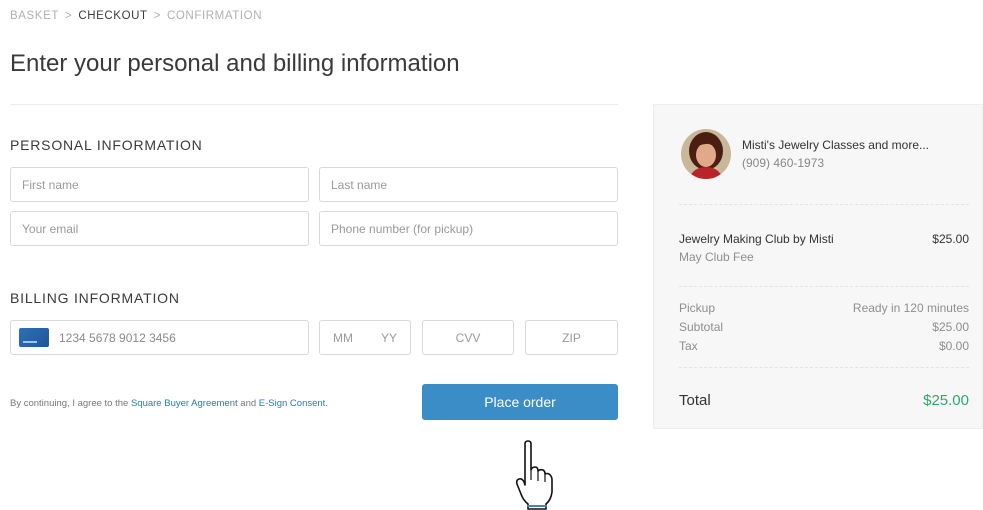 This screenshot has width=983, height=510. Describe the element at coordinates (910, 308) in the screenshot. I see `pickup-value: Ready in 120 minutes` at that location.